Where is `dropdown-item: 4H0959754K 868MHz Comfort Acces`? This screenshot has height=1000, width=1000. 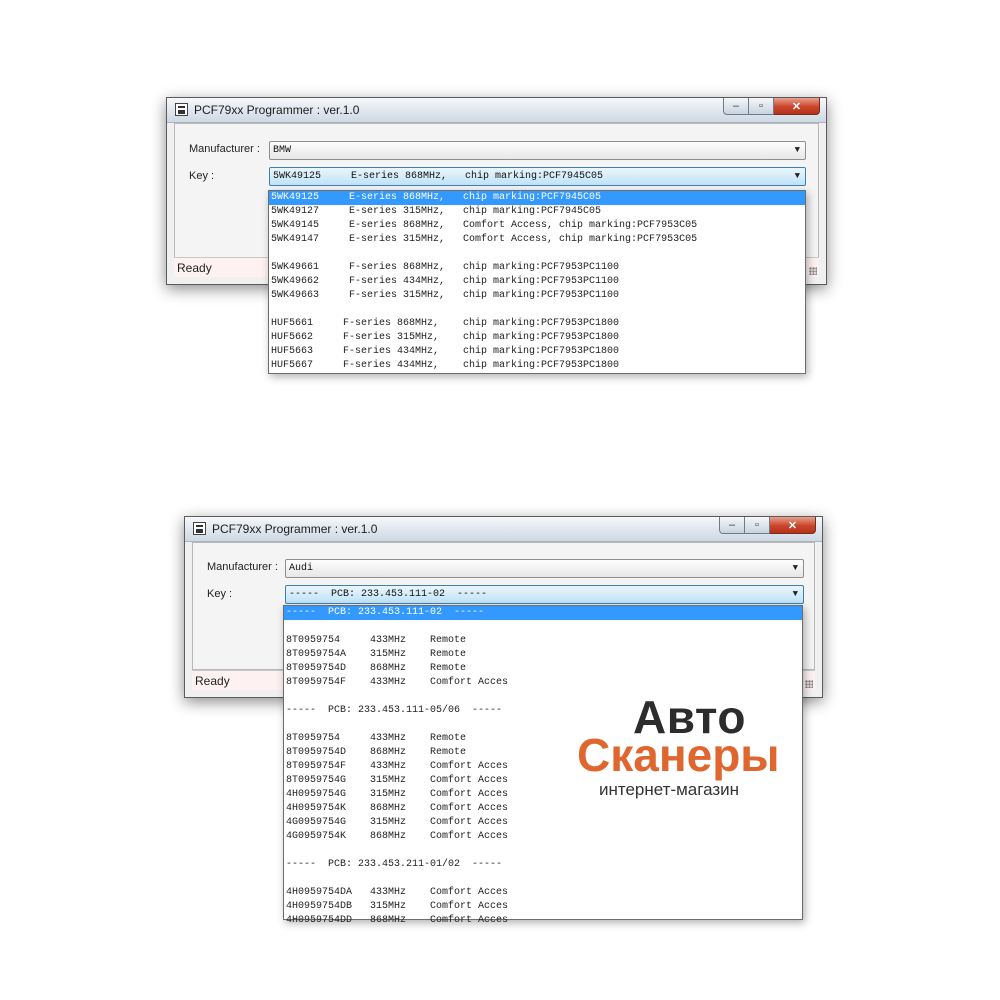
dropdown-item: 4H0959754K 868MHz Comfort Acces is located at coordinates (543, 809).